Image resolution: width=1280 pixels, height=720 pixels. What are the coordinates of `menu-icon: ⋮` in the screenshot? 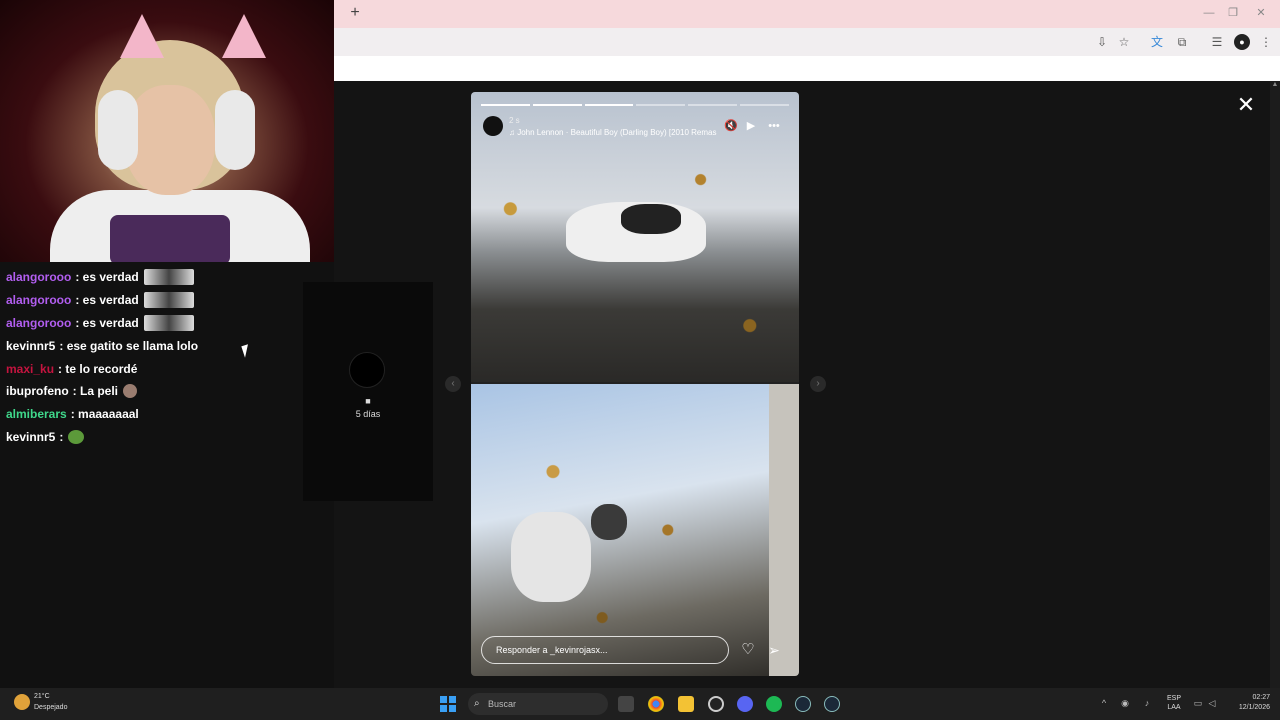 It's located at (1266, 42).